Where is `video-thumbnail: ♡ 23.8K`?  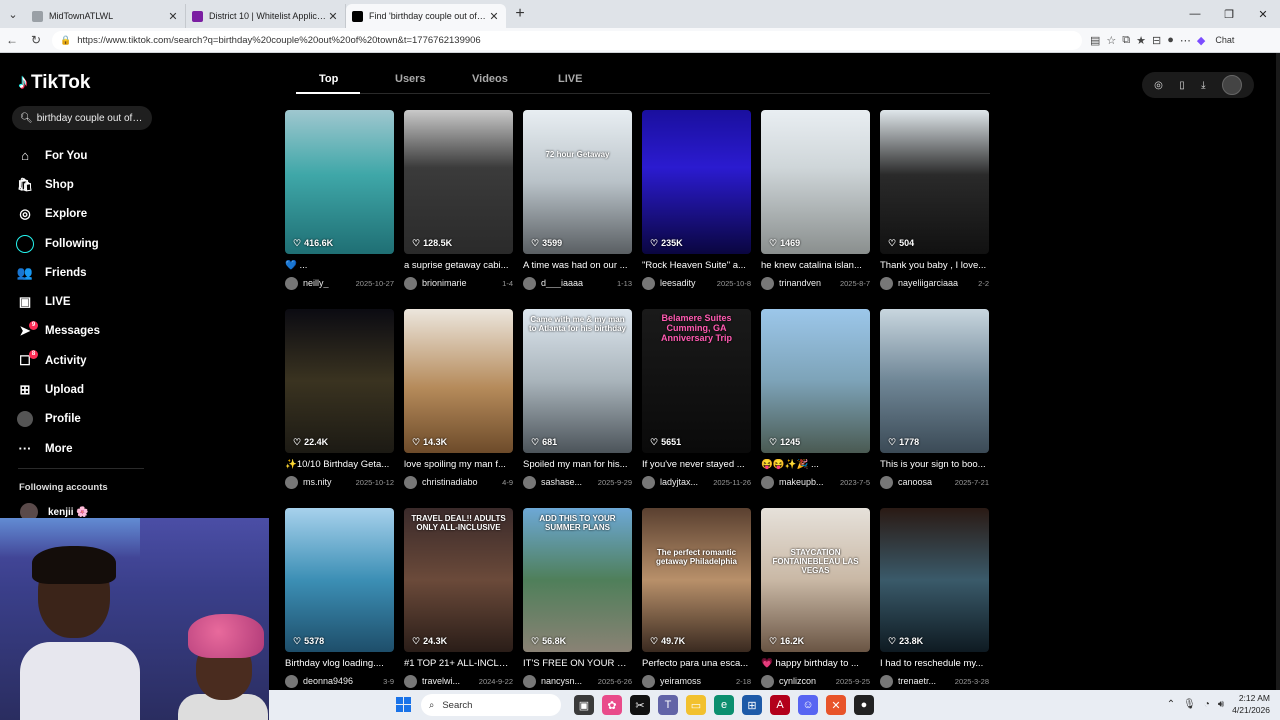
video-thumbnail: ♡ 23.8K is located at coordinates (934, 580).